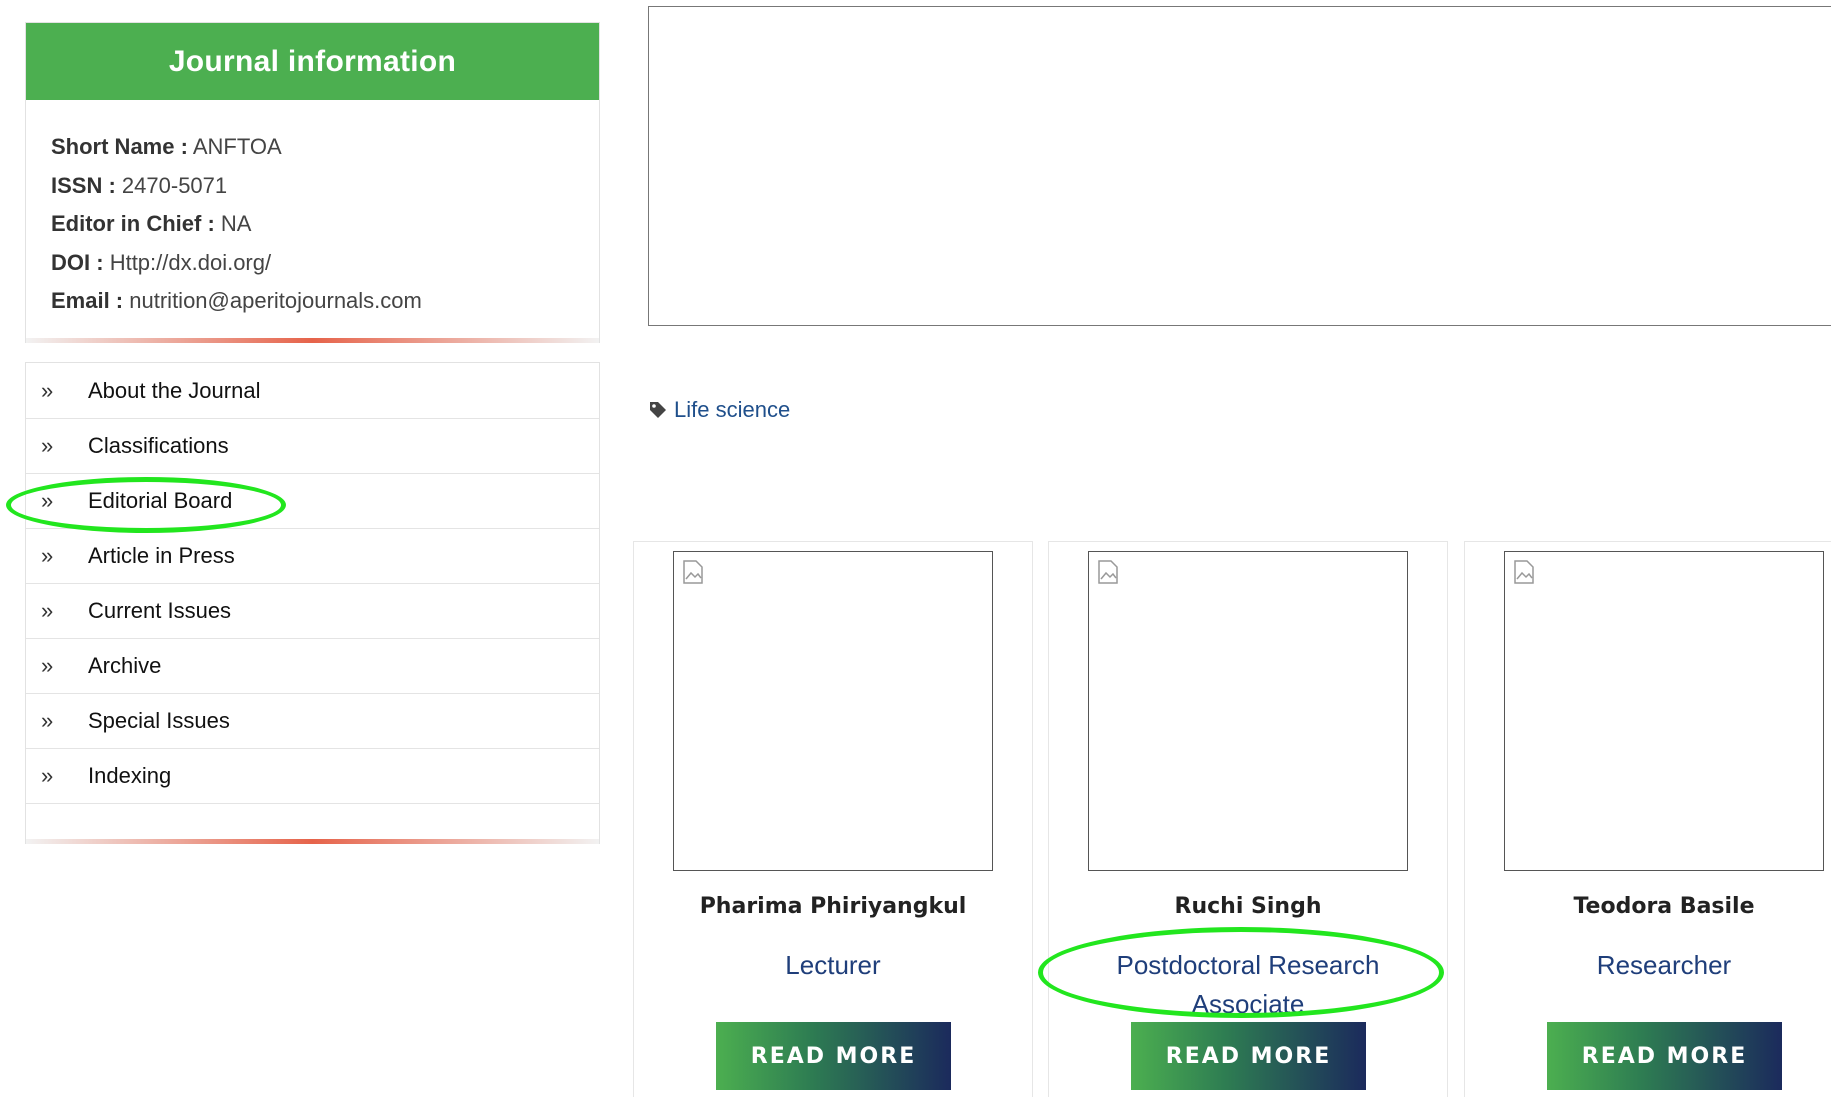  What do you see at coordinates (77, 262) in the screenshot?
I see `info-label: DOI :` at bounding box center [77, 262].